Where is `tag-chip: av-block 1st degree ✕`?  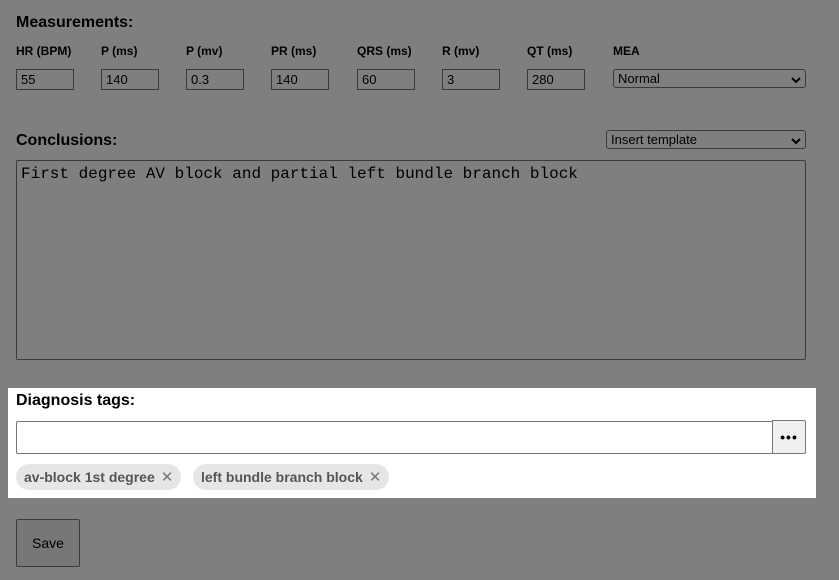 tag-chip: av-block 1st degree ✕ is located at coordinates (99, 477).